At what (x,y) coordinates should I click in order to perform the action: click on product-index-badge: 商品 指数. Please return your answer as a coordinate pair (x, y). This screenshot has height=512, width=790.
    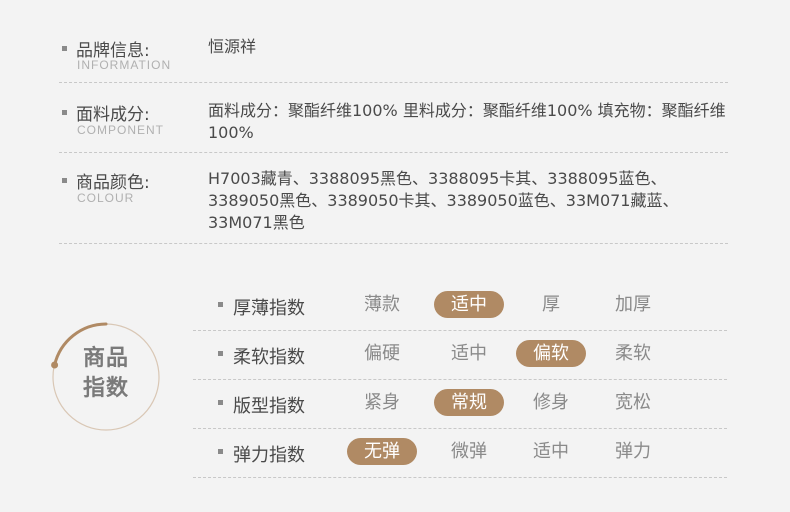
    Looking at the image, I should click on (106, 377).